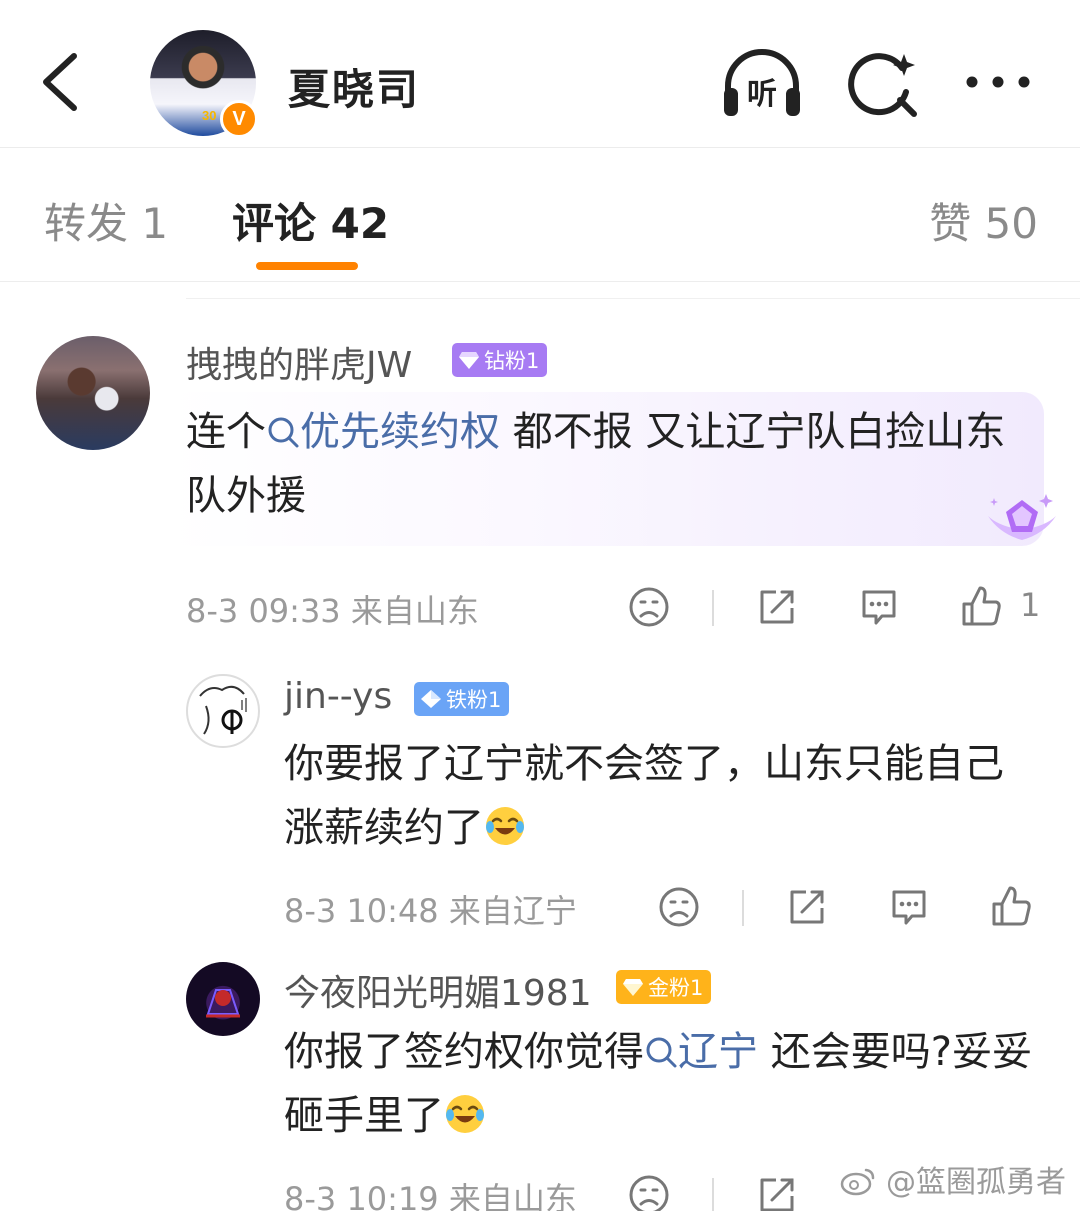 The height and width of the screenshot is (1211, 1080). I want to click on tab-comments: 评论 42, so click(310, 220).